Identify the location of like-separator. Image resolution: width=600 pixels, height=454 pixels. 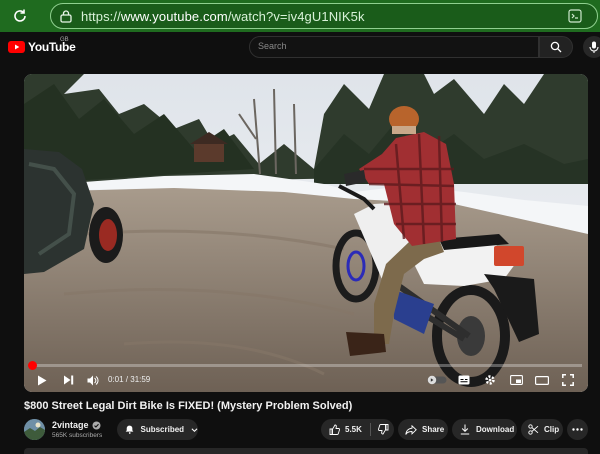
(370, 429).